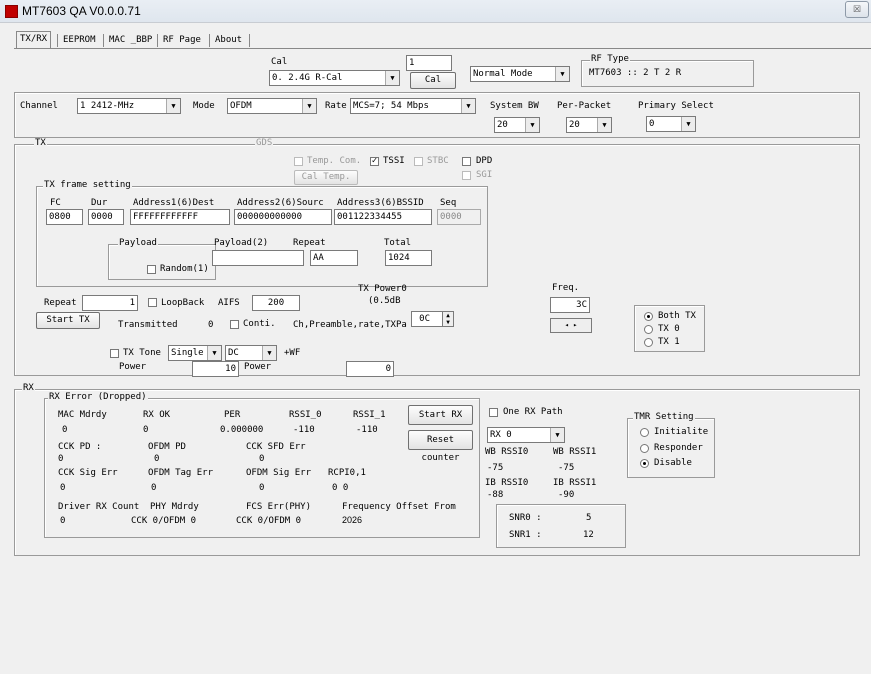 The image size is (871, 674). What do you see at coordinates (493, 412) in the screenshot?
I see `one-rx-path-checkbox` at bounding box center [493, 412].